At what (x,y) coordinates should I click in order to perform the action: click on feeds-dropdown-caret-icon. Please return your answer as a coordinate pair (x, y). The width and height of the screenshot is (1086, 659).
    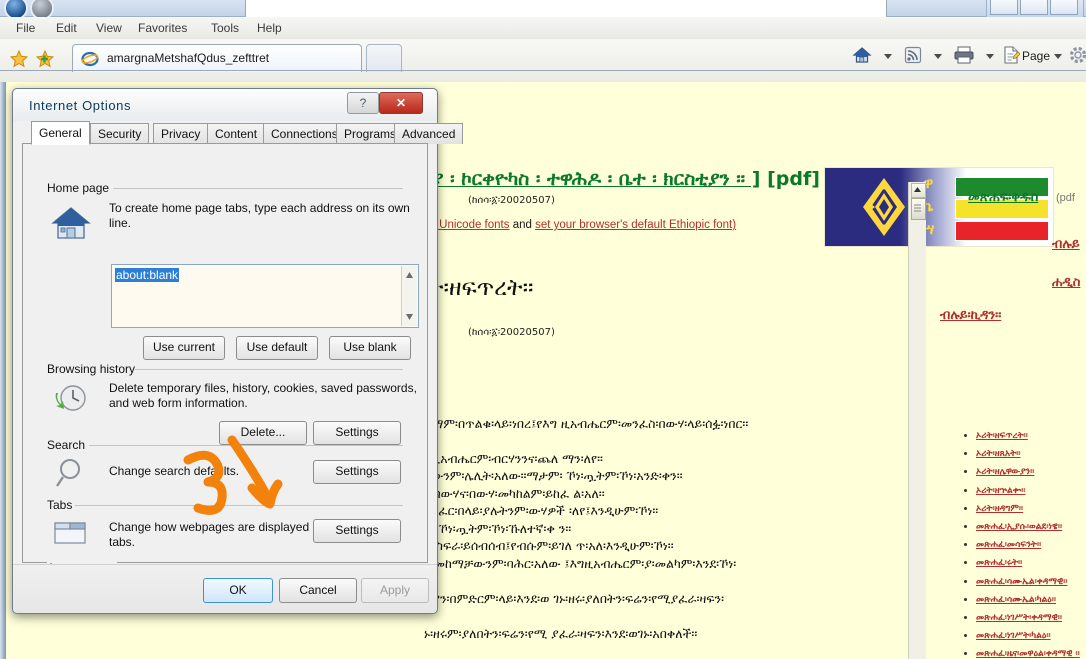
    Looking at the image, I should click on (938, 56).